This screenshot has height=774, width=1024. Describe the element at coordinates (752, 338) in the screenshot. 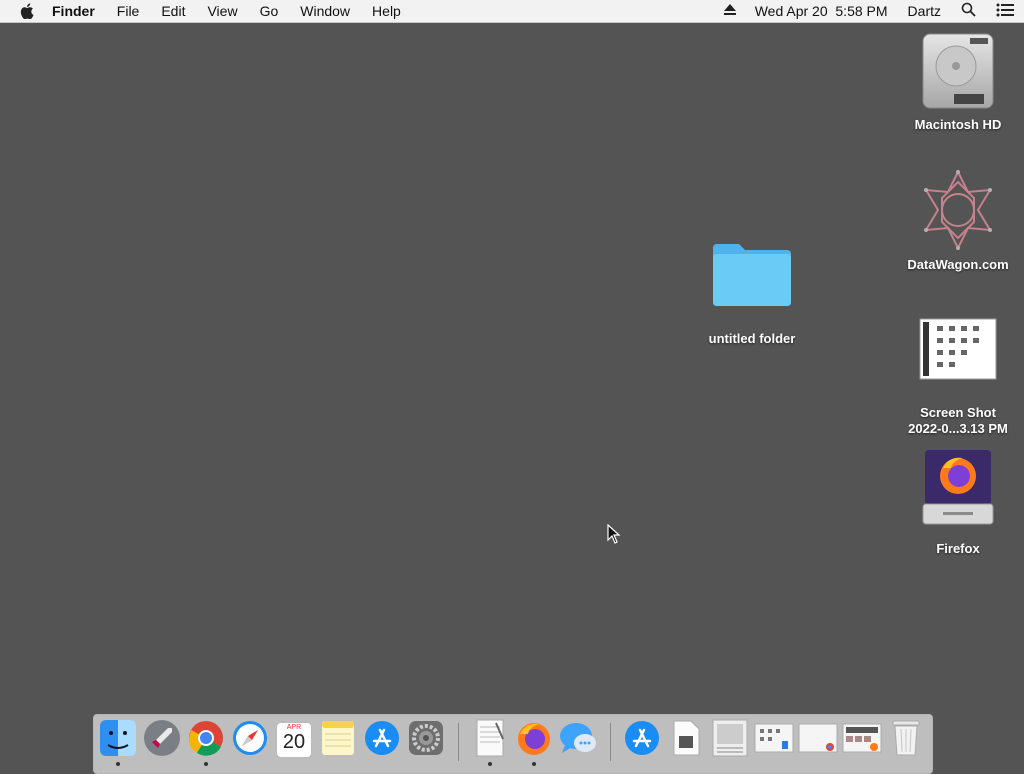

I see `desktop-icon-label: untitled folder` at that location.